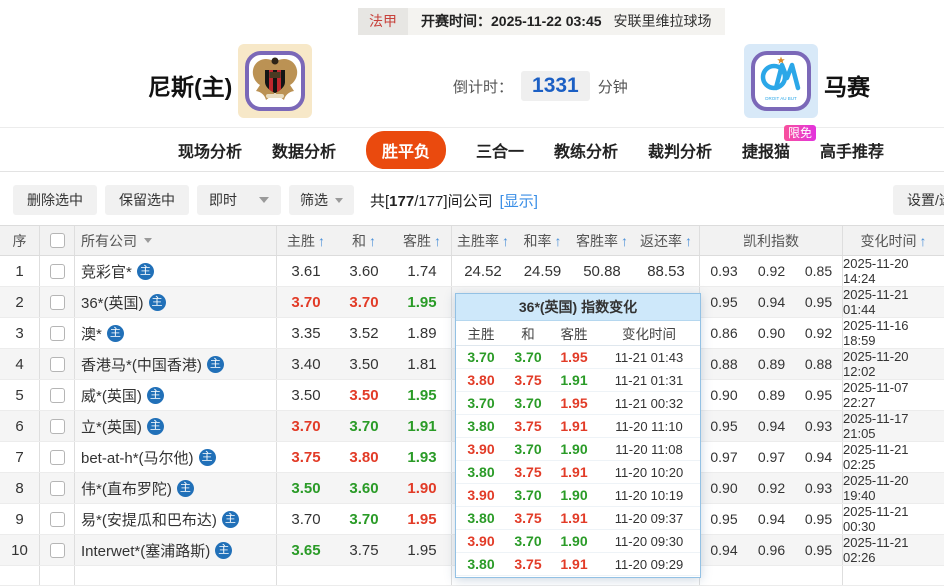  I want to click on row-index: 3, so click(20, 333).